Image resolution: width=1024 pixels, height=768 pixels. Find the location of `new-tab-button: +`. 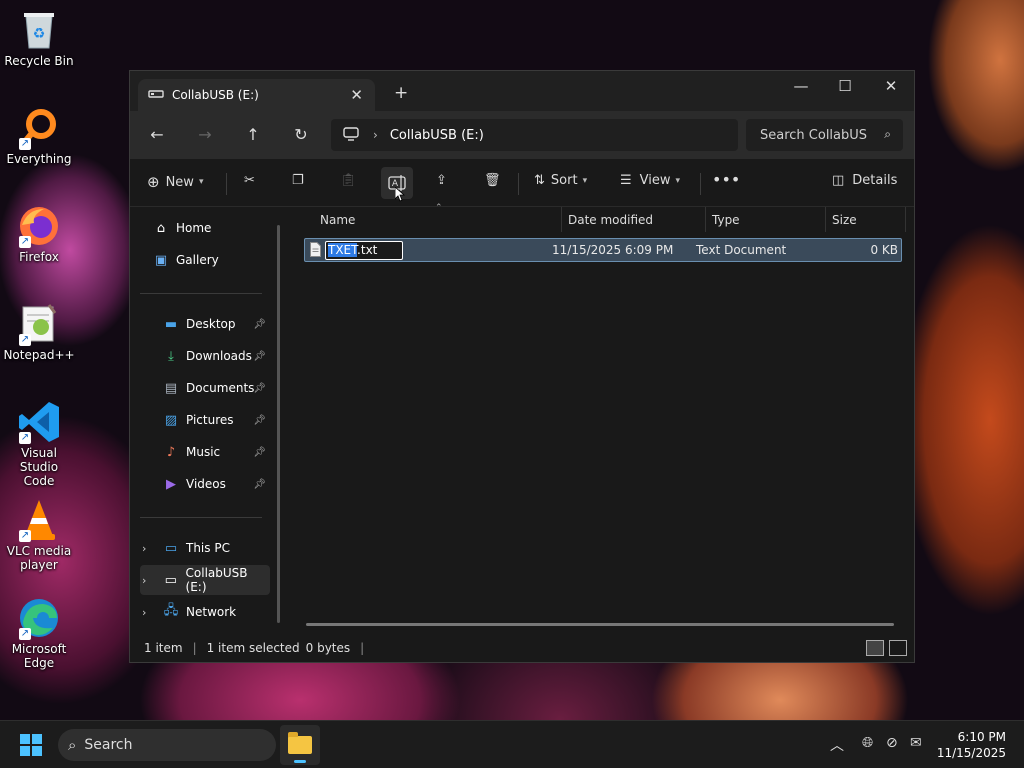

new-tab-button: + is located at coordinates (401, 93).